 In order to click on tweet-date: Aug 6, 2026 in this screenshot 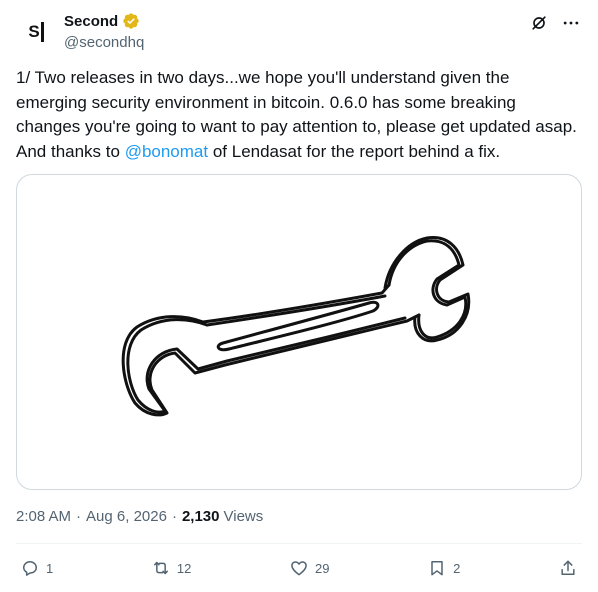, I will do `click(126, 516)`.